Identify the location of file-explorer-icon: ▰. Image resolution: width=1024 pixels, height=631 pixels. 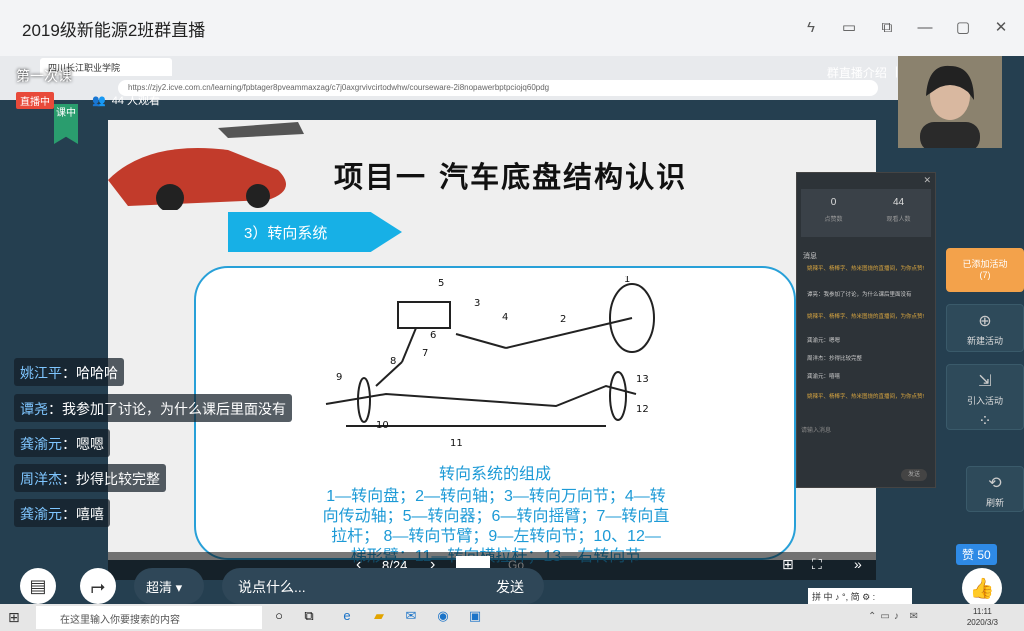
(379, 617).